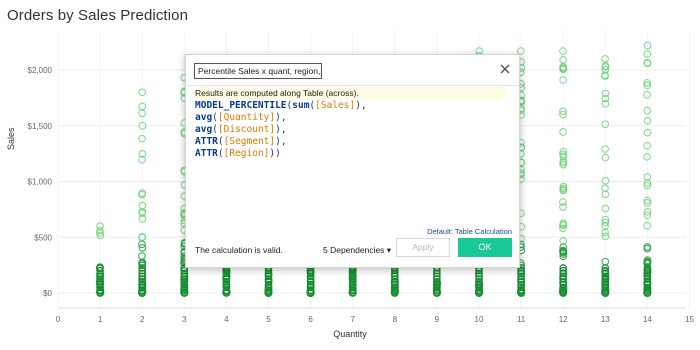  Describe the element at coordinates (226, 319) in the screenshot. I see `x-tick-label: 4` at that location.